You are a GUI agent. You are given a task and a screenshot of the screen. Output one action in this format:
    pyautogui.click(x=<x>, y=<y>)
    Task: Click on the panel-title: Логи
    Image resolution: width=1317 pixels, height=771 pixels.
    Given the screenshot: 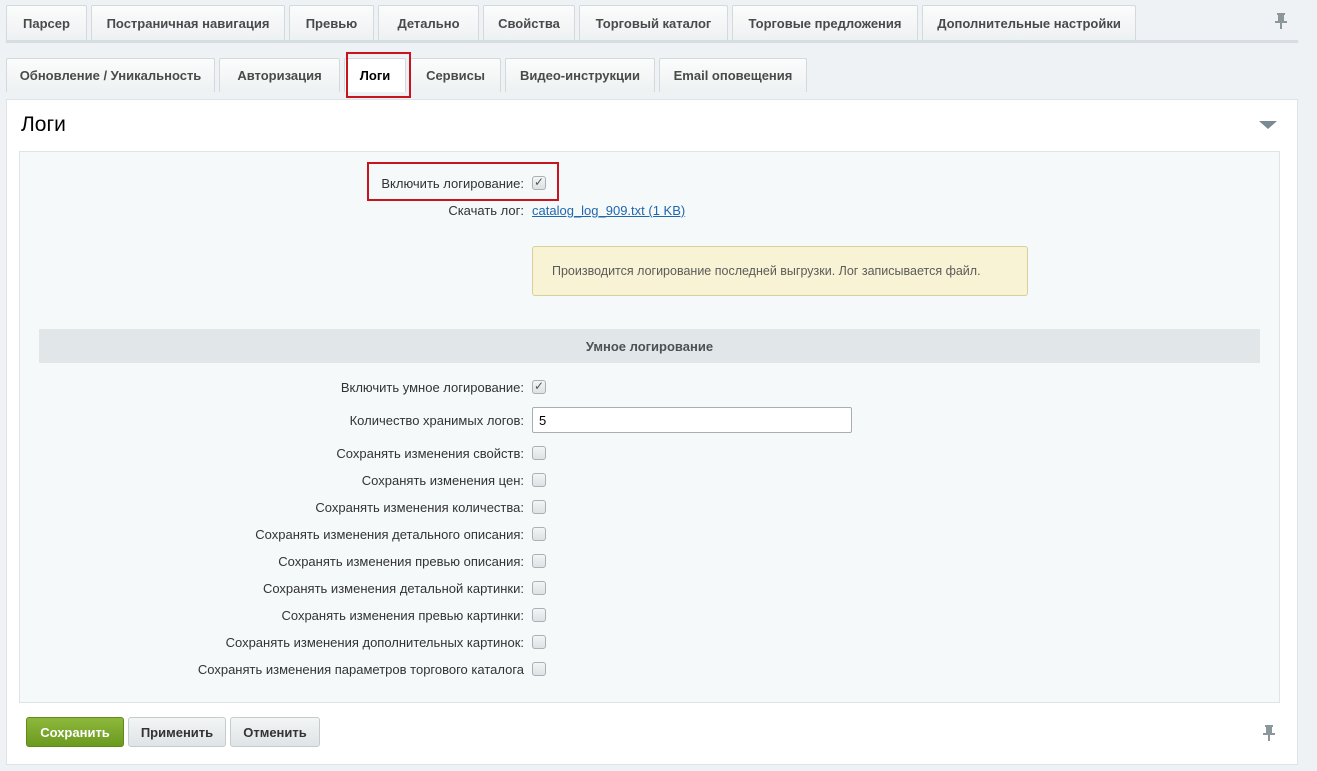 What is the action you would take?
    pyautogui.click(x=43, y=124)
    